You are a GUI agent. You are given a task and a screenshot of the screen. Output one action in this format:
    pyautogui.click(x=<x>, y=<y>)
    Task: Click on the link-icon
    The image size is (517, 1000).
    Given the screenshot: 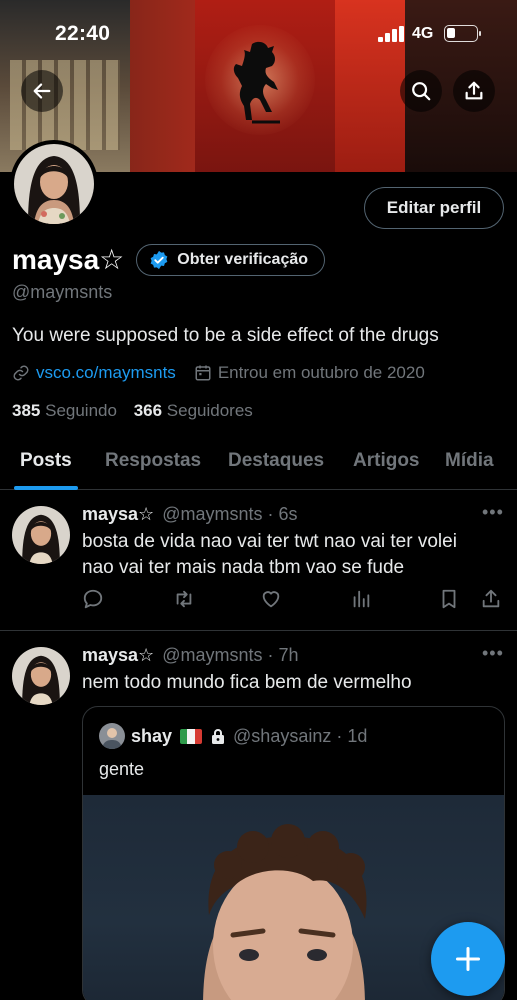 What is the action you would take?
    pyautogui.click(x=21, y=373)
    